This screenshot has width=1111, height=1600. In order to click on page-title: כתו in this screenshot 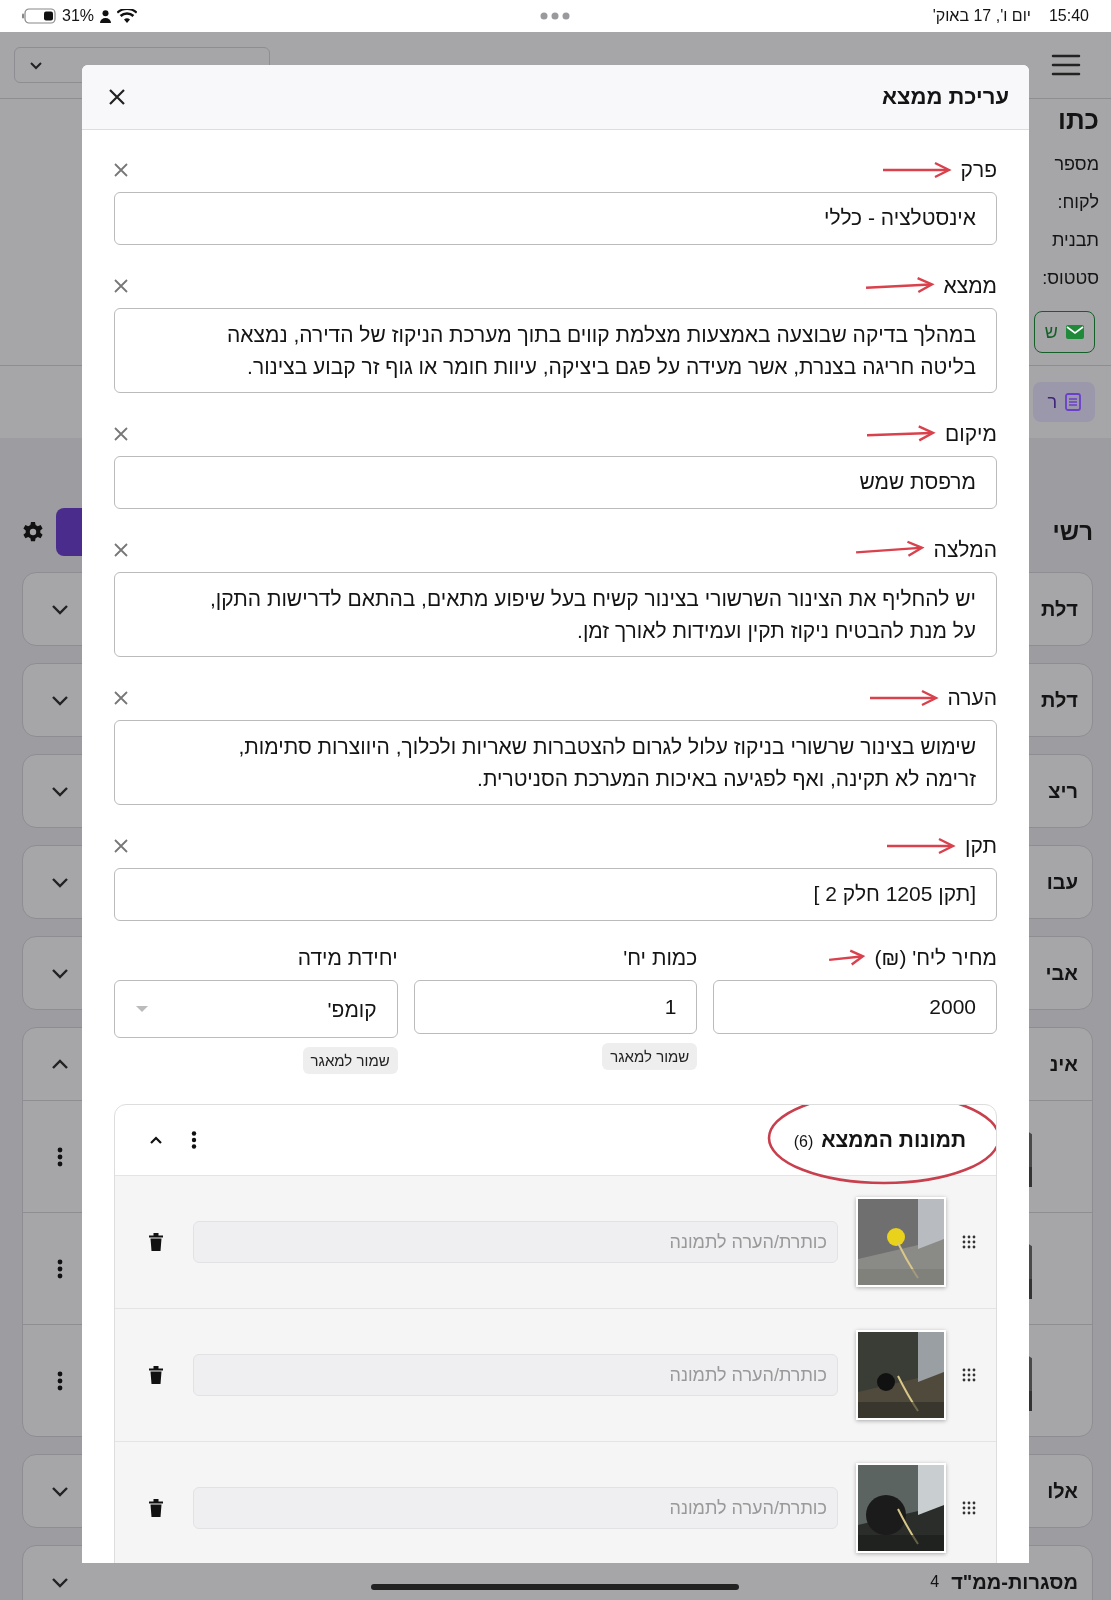, I will do `click(1078, 121)`.